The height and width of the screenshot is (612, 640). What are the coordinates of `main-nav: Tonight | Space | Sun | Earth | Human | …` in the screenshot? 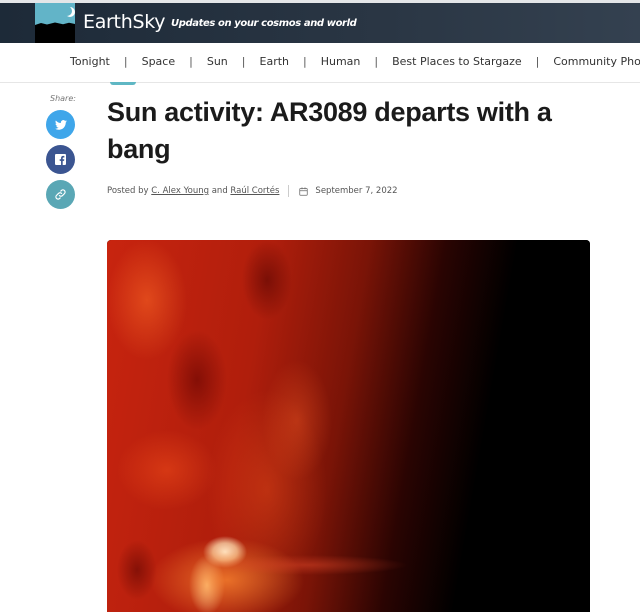 It's located at (320, 63).